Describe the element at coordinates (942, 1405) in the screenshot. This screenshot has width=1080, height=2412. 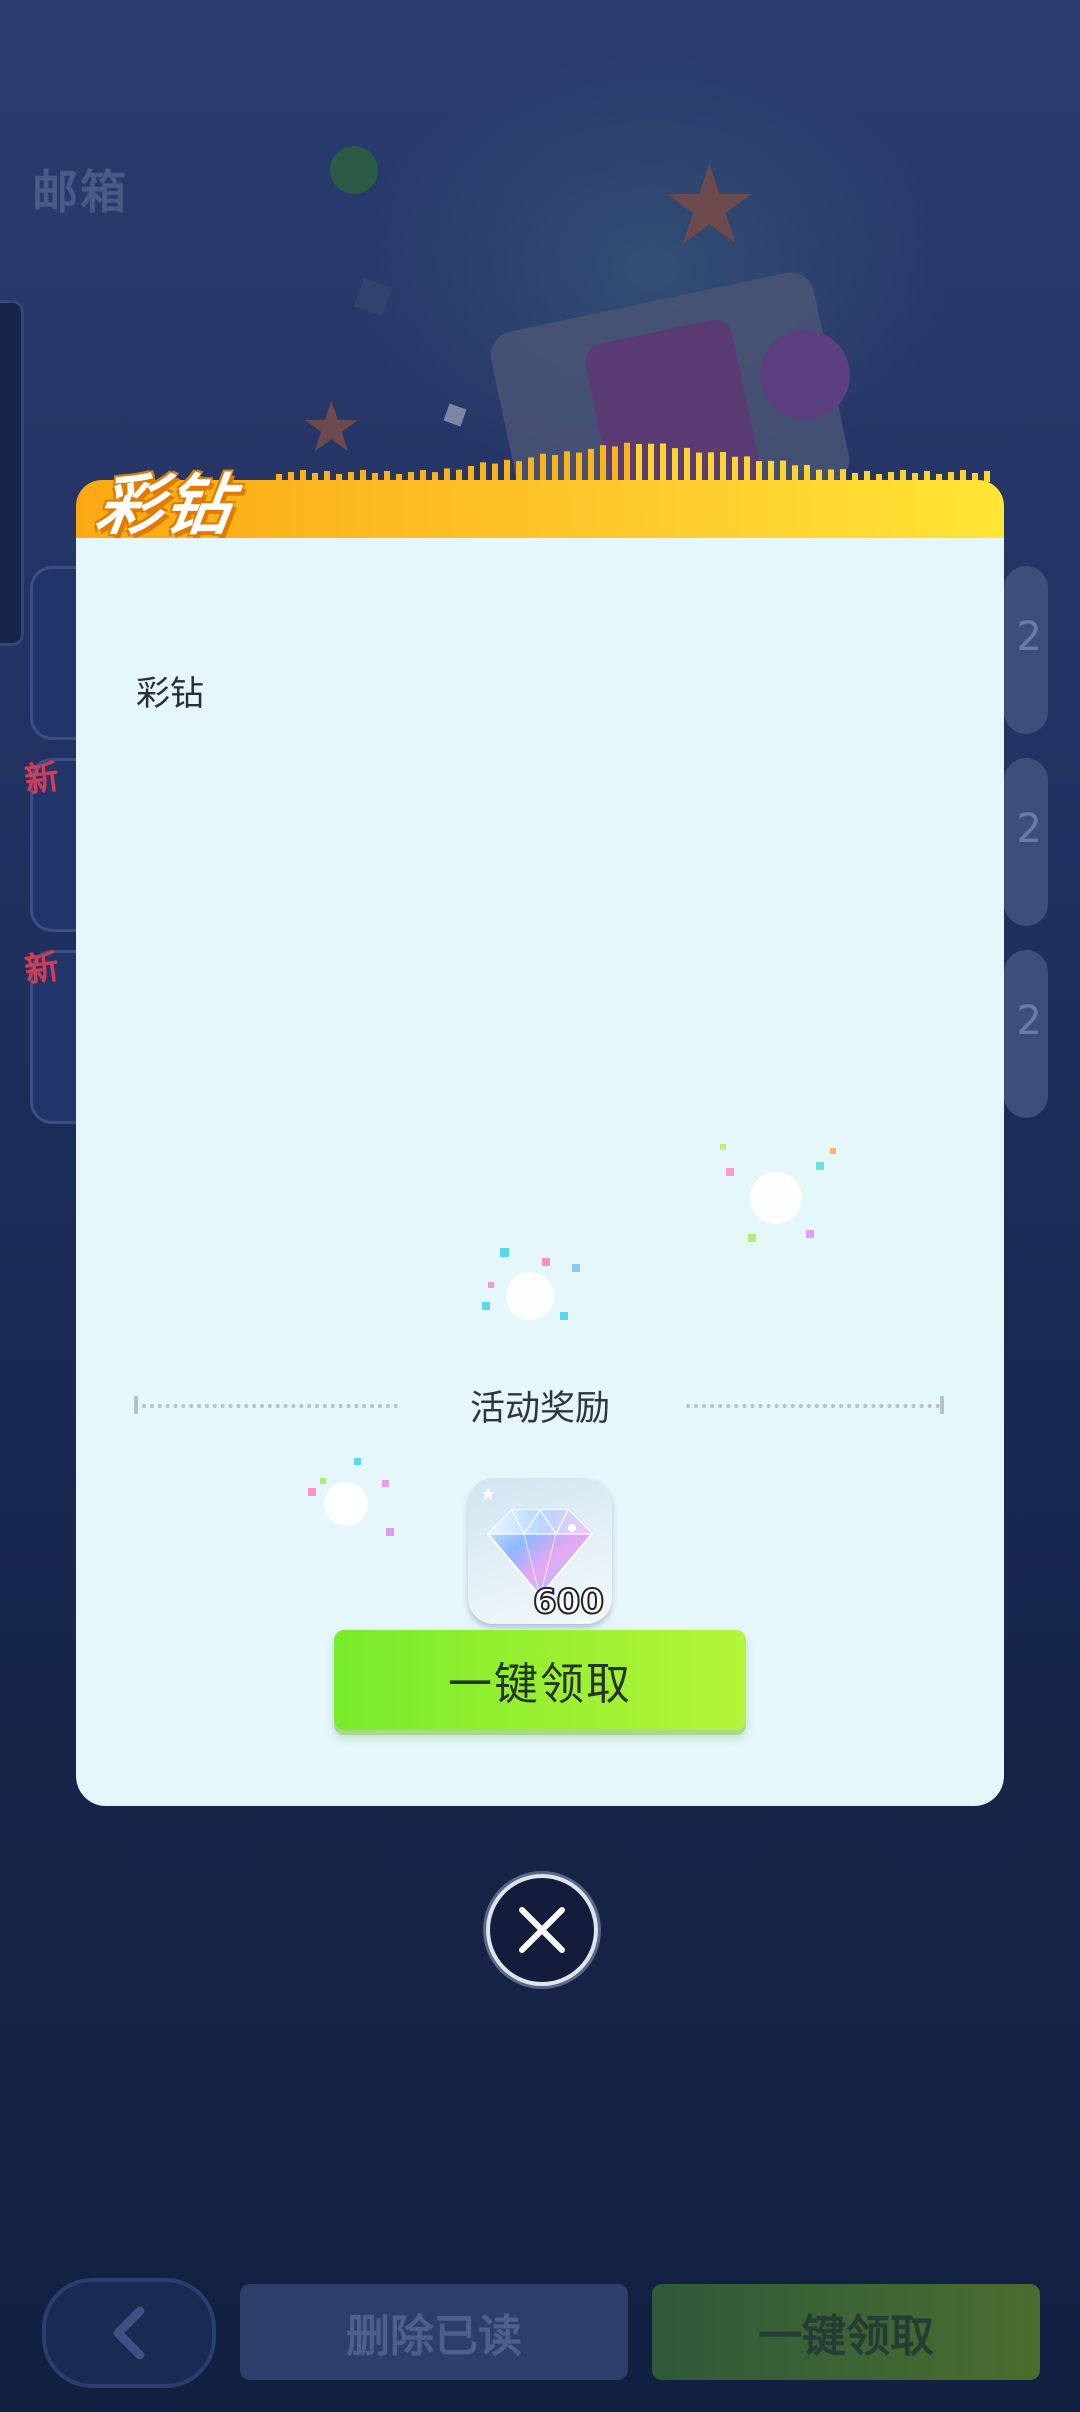
I see `divider-cap` at that location.